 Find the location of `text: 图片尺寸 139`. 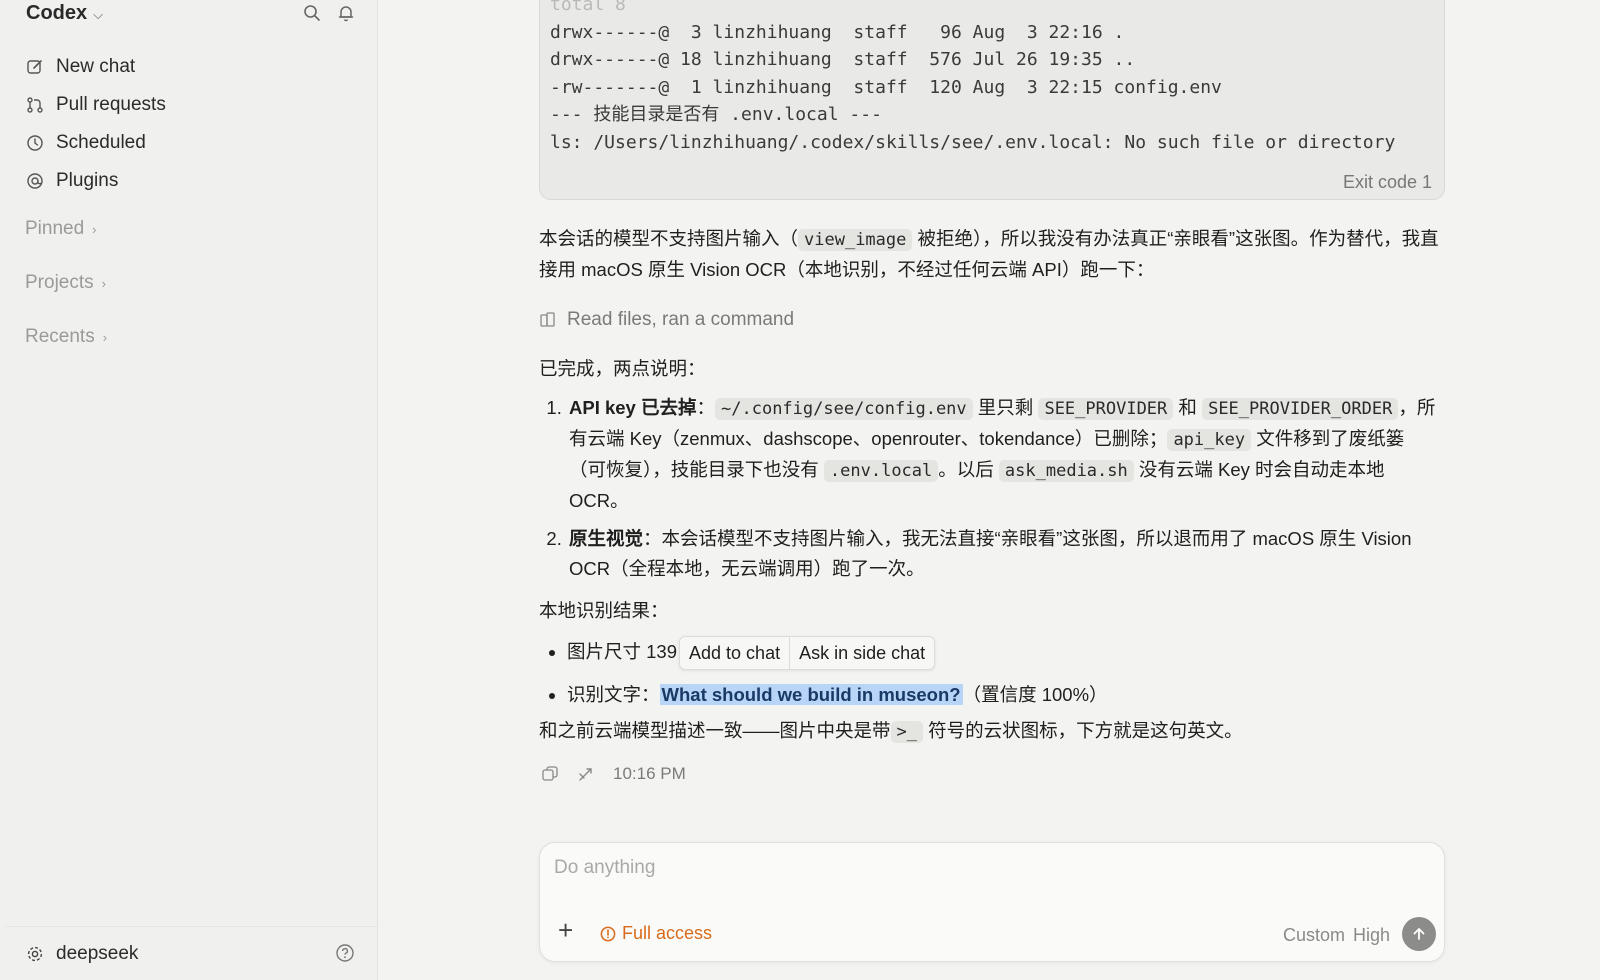

text: 图片尺寸 139 is located at coordinates (622, 651).